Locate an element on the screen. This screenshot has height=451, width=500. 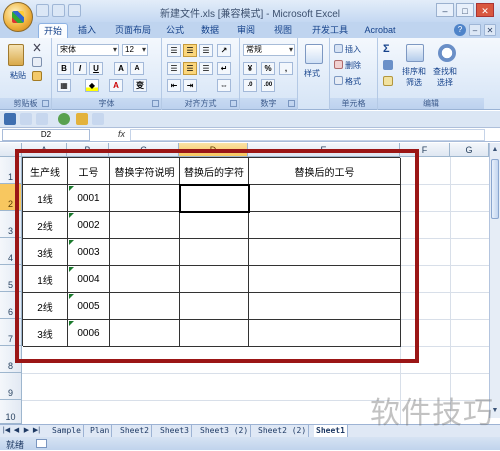
tab-acrobat: Acrobat is located at coordinates (380, 30).